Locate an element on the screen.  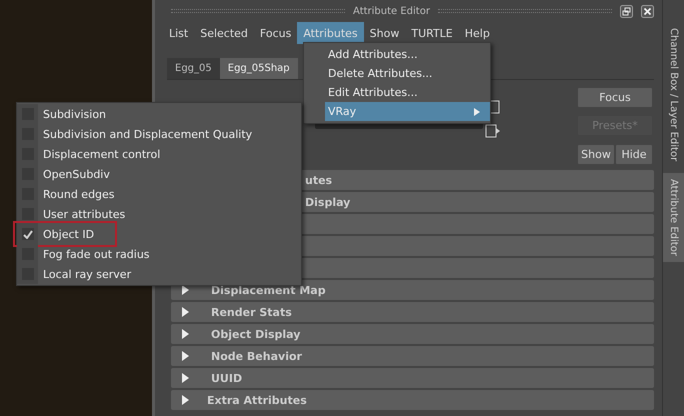
node-tab: Egg_05Shap is located at coordinates (259, 68).